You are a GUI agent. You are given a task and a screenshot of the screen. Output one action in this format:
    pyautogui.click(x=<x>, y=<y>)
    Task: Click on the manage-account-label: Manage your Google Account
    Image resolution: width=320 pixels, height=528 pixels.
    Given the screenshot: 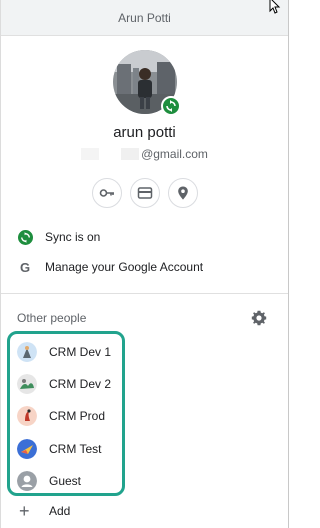 What is the action you would take?
    pyautogui.click(x=124, y=267)
    